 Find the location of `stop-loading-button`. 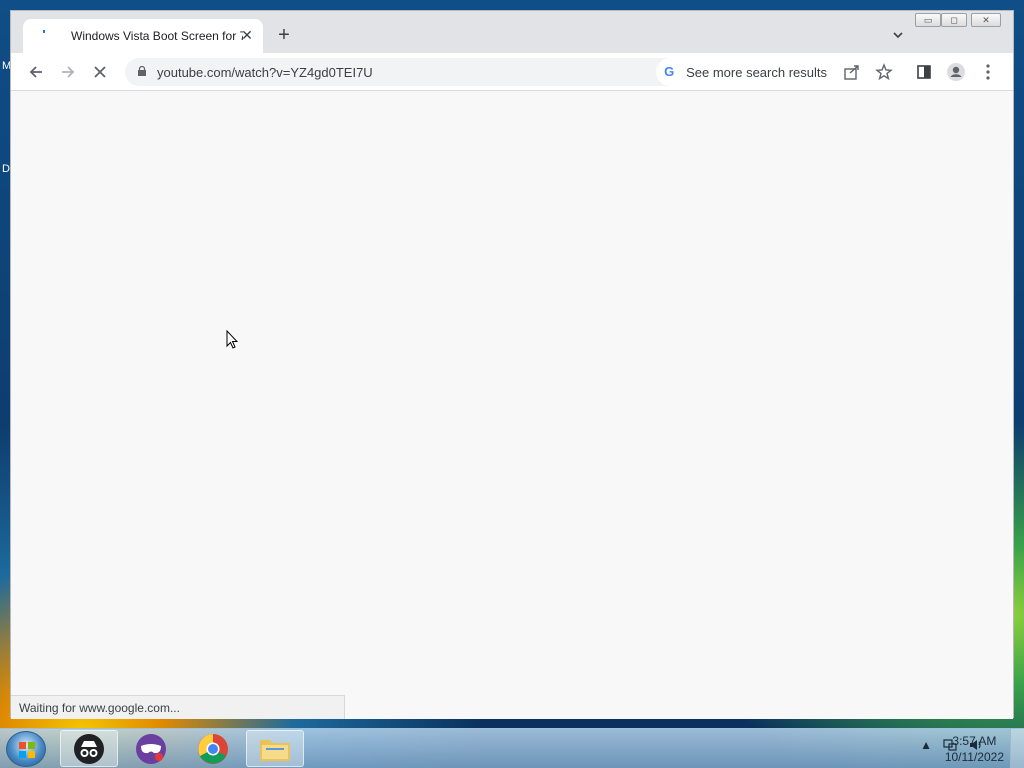

stop-loading-button is located at coordinates (100, 72).